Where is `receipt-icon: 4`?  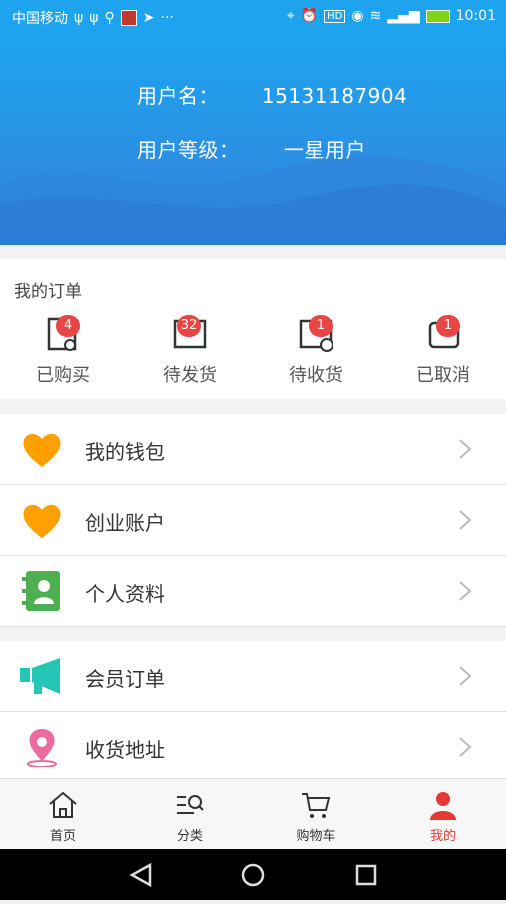
receipt-icon: 4 is located at coordinates (63, 334).